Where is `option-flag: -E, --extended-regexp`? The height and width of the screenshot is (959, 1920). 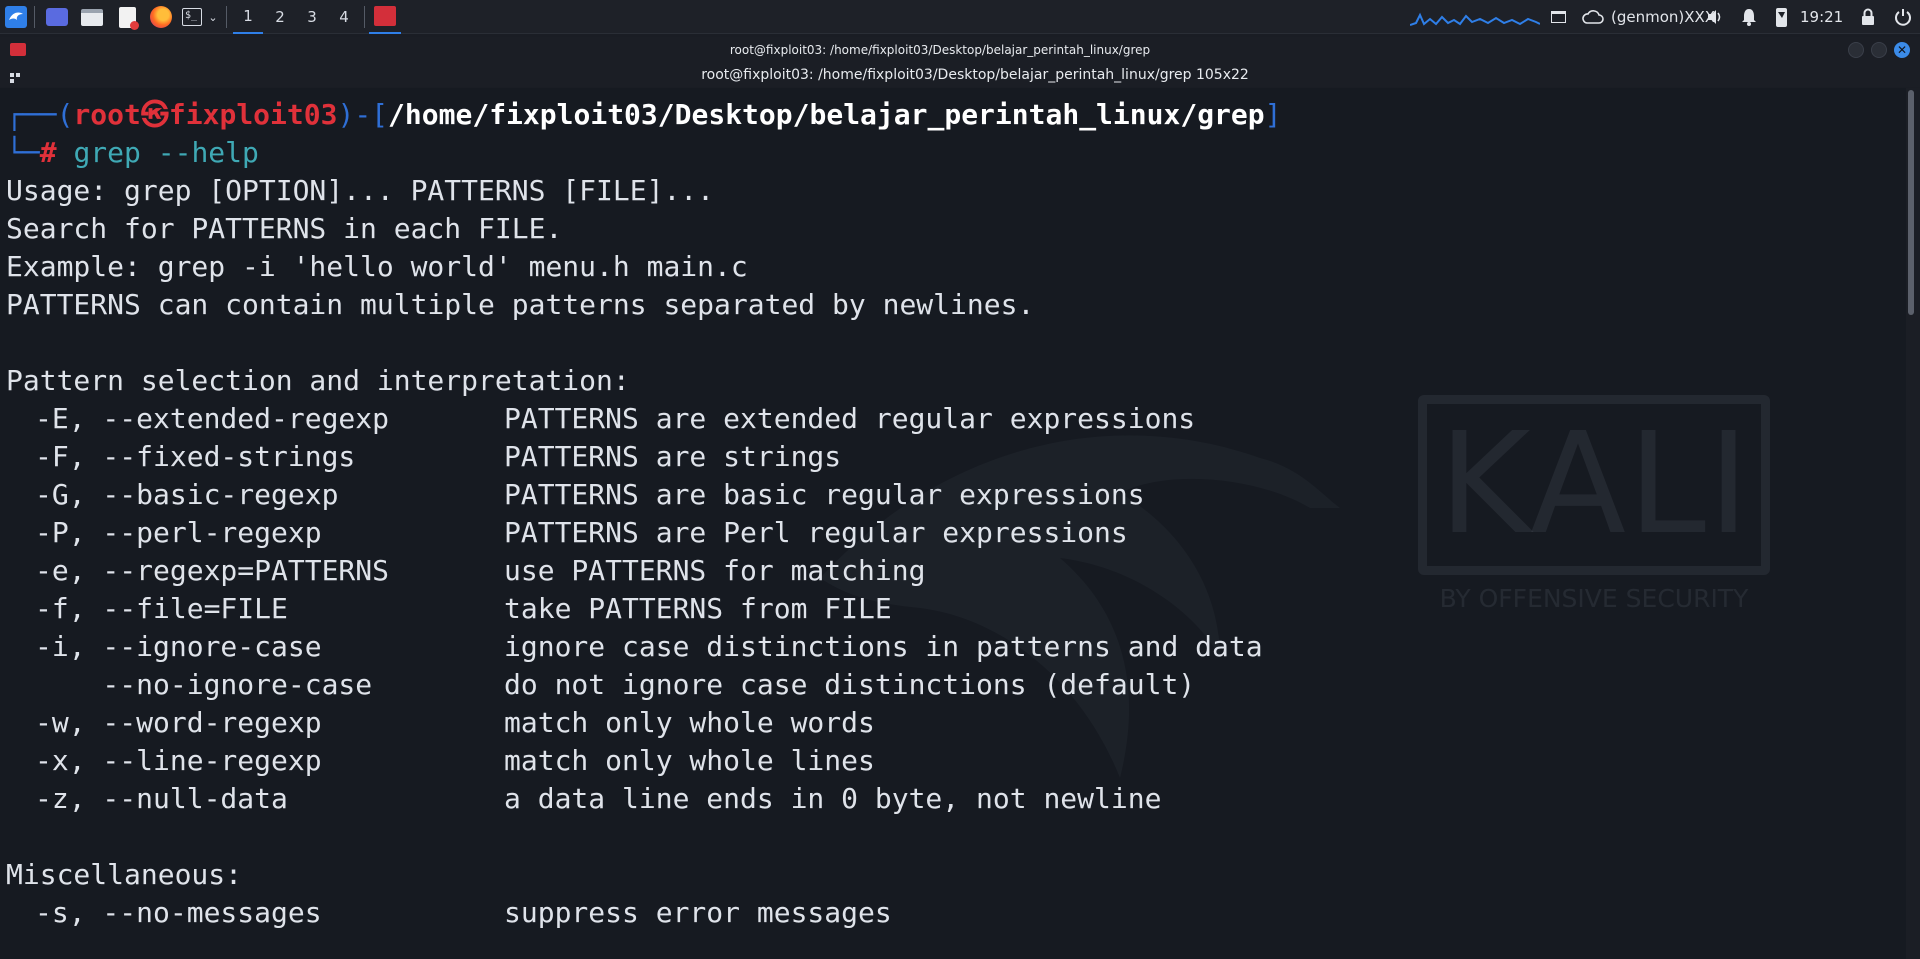 option-flag: -E, --extended-regexp is located at coordinates (212, 418).